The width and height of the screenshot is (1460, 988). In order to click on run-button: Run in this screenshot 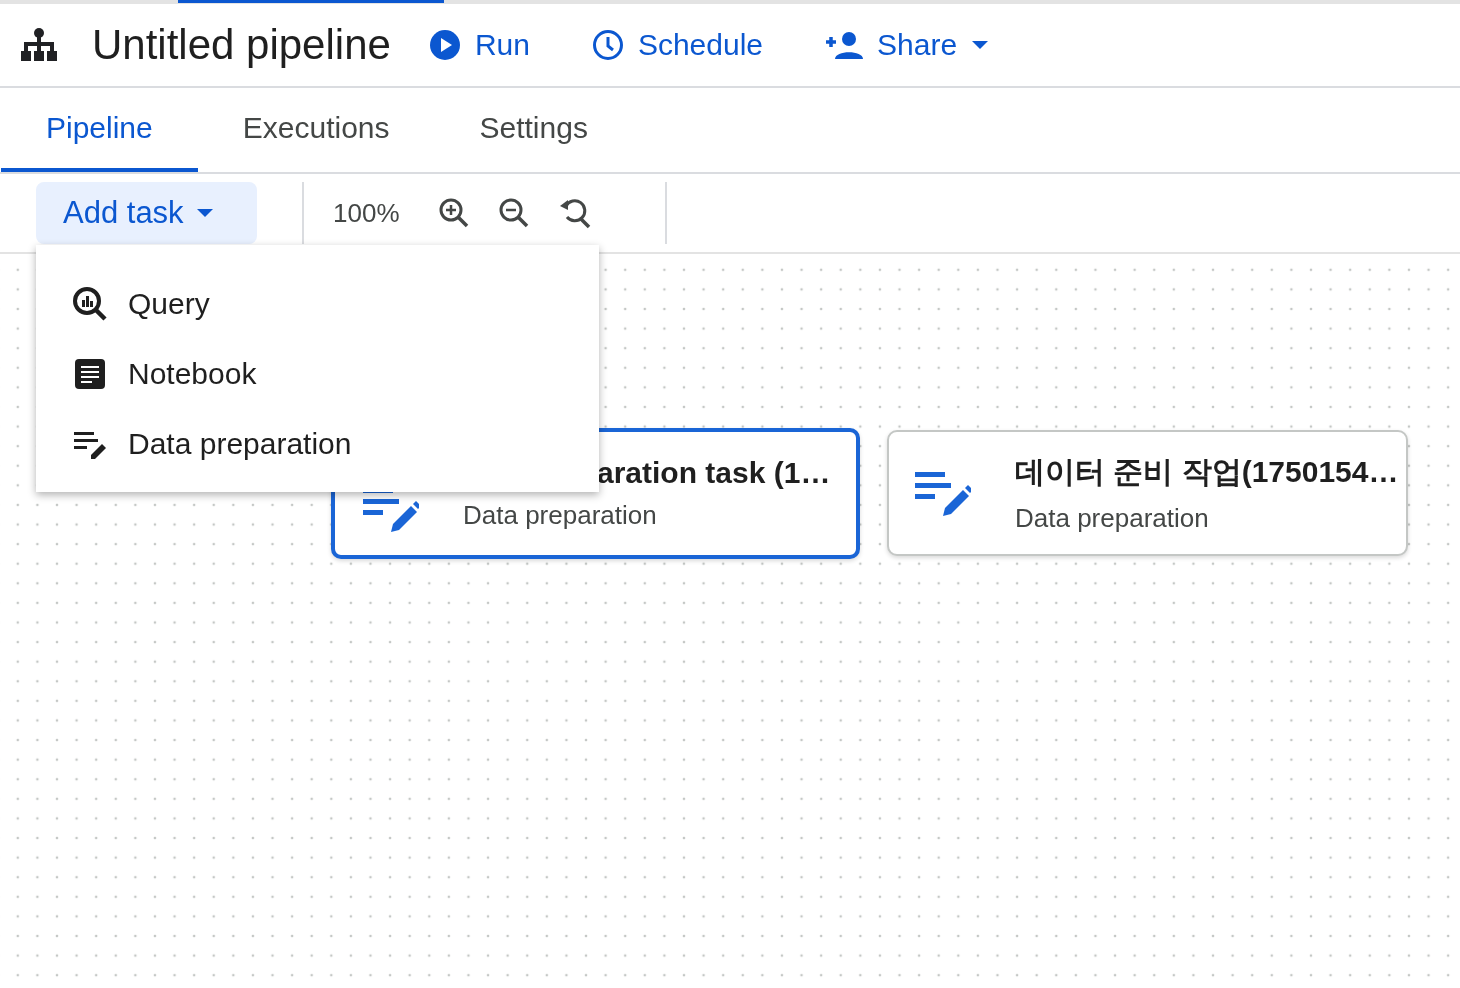, I will do `click(479, 45)`.